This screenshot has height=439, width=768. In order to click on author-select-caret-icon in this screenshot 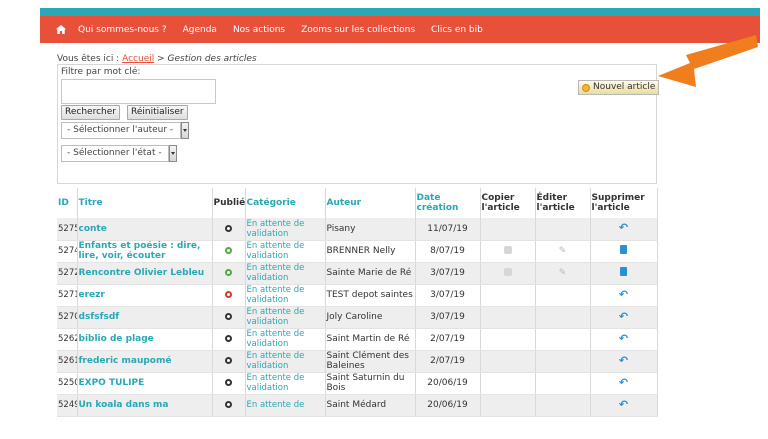, I will do `click(185, 130)`.